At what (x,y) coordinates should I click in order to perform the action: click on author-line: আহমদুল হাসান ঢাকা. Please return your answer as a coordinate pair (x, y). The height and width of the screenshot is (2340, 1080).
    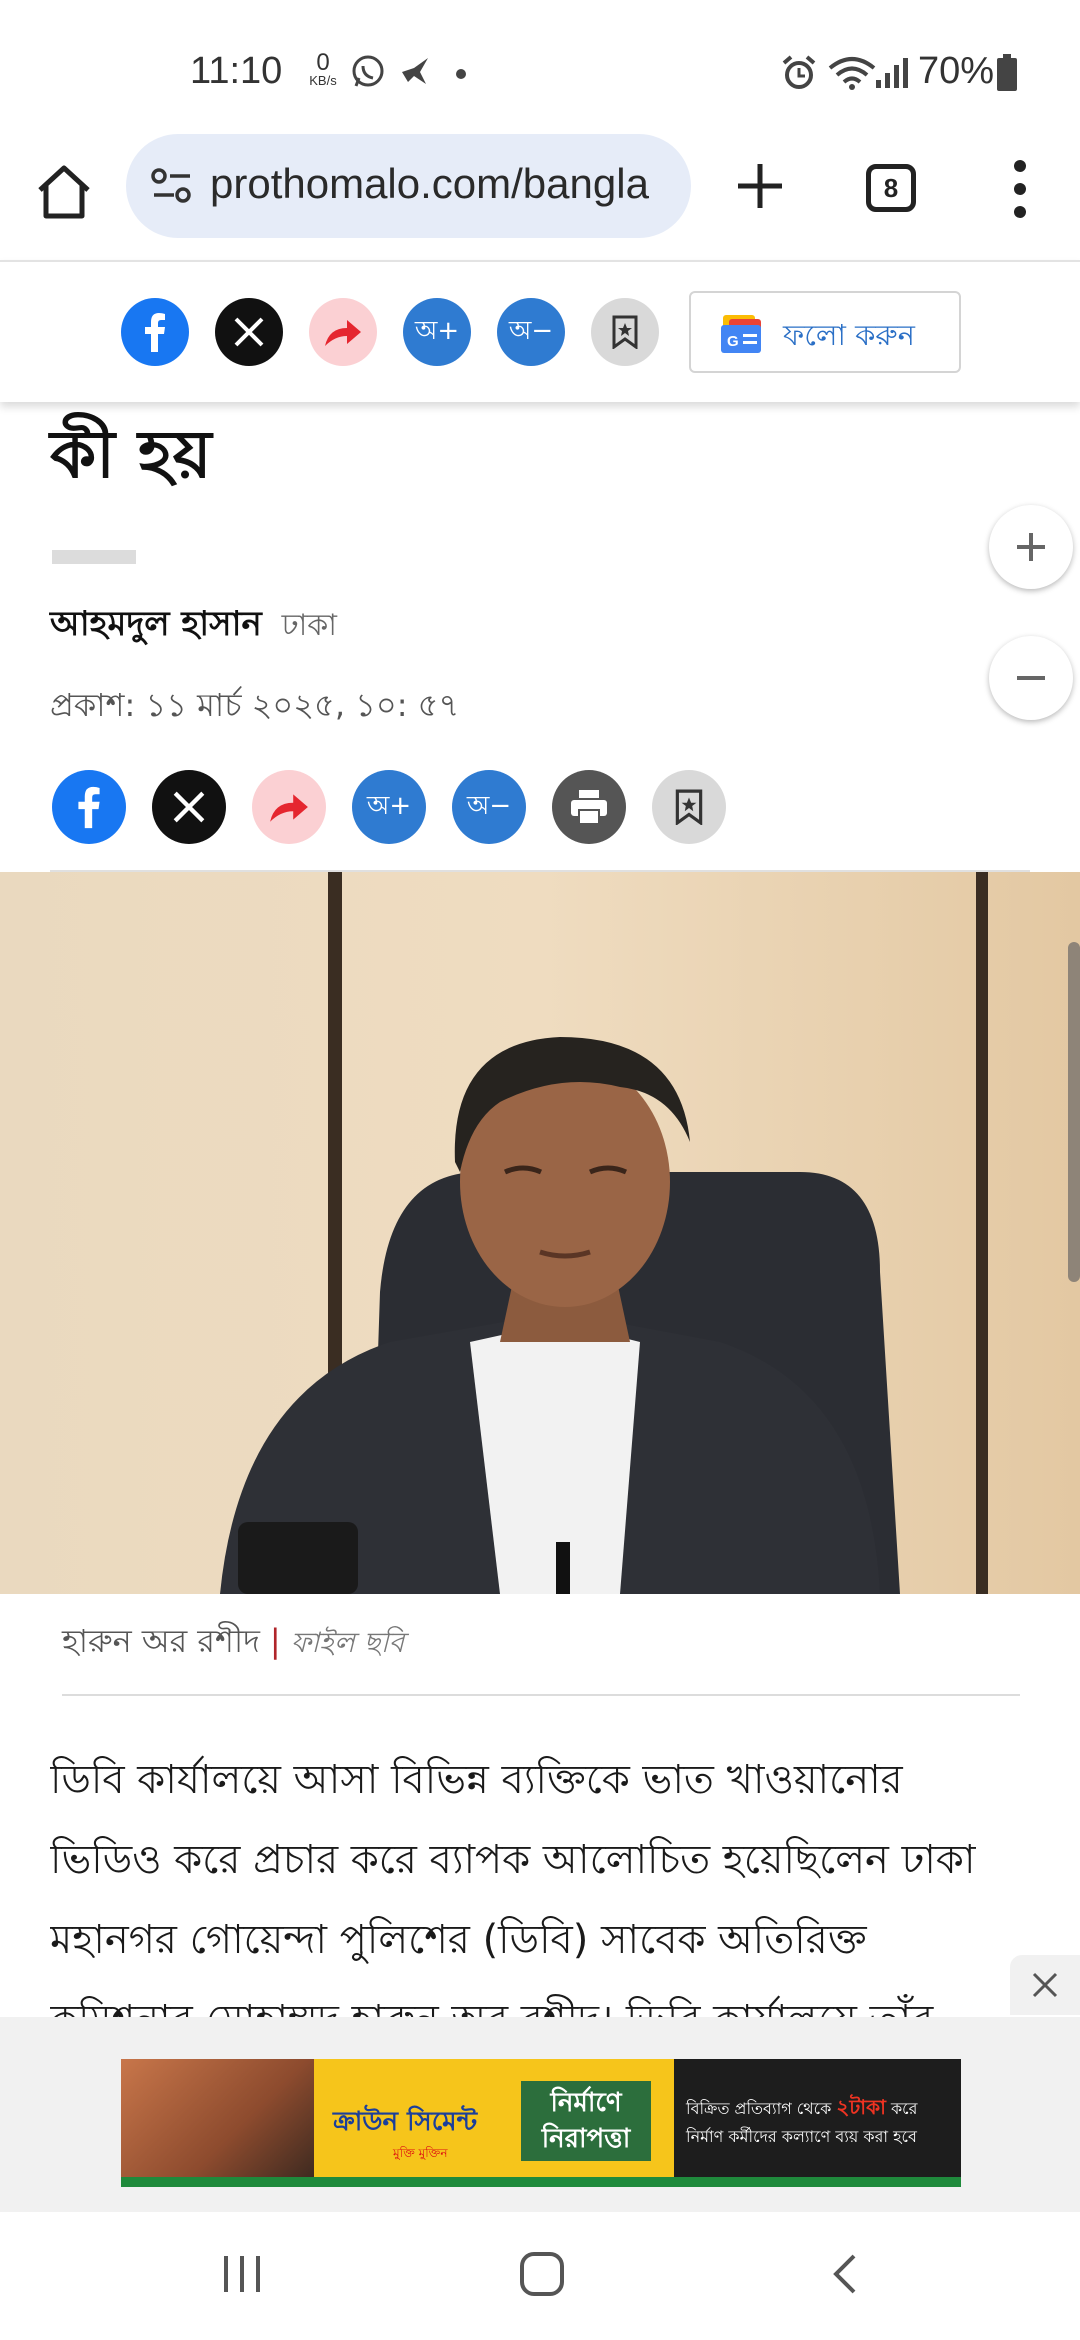
    Looking at the image, I should click on (193, 626).